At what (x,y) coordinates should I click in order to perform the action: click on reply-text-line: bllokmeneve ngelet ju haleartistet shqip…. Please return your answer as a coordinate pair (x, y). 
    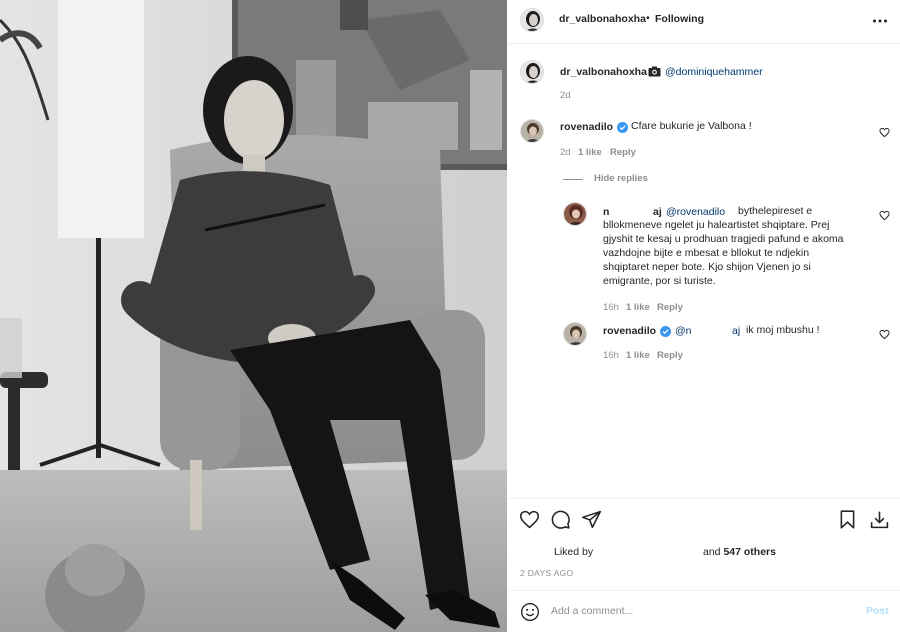
    Looking at the image, I should click on (716, 225).